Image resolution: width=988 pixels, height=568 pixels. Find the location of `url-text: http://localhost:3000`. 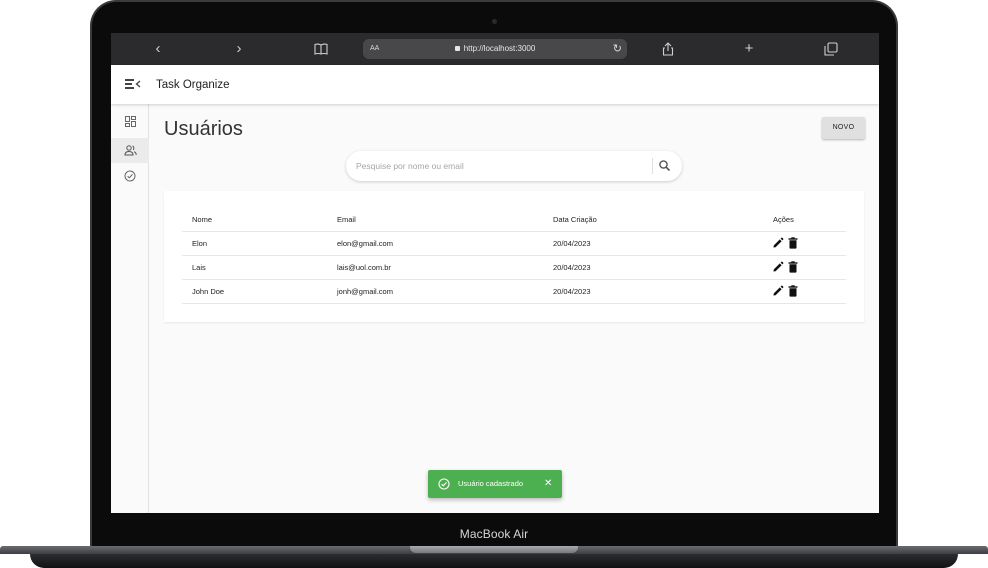

url-text: http://localhost:3000 is located at coordinates (499, 48).